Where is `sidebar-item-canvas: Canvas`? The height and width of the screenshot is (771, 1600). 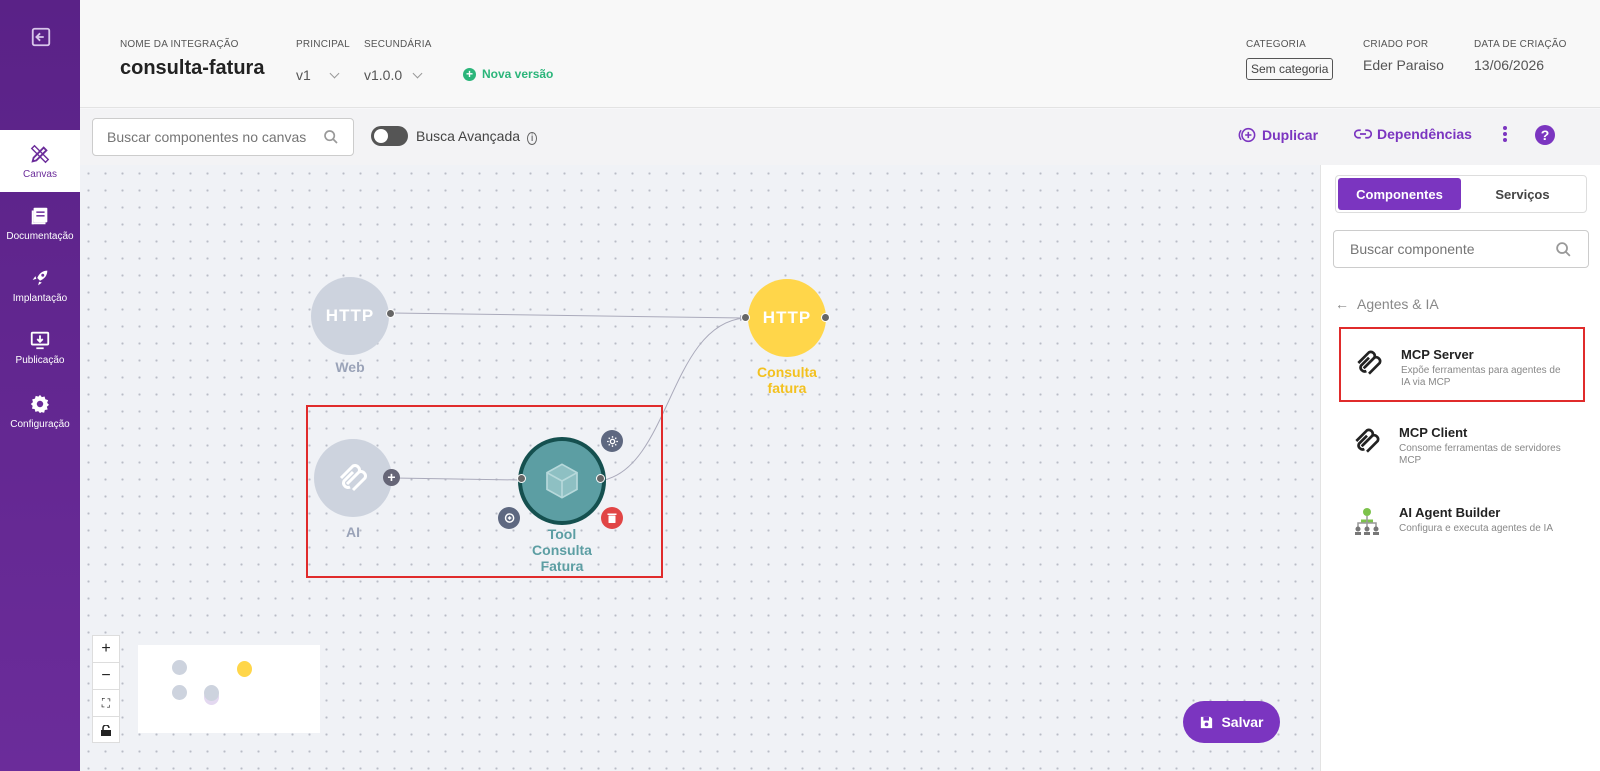
sidebar-item-canvas: Canvas is located at coordinates (40, 161).